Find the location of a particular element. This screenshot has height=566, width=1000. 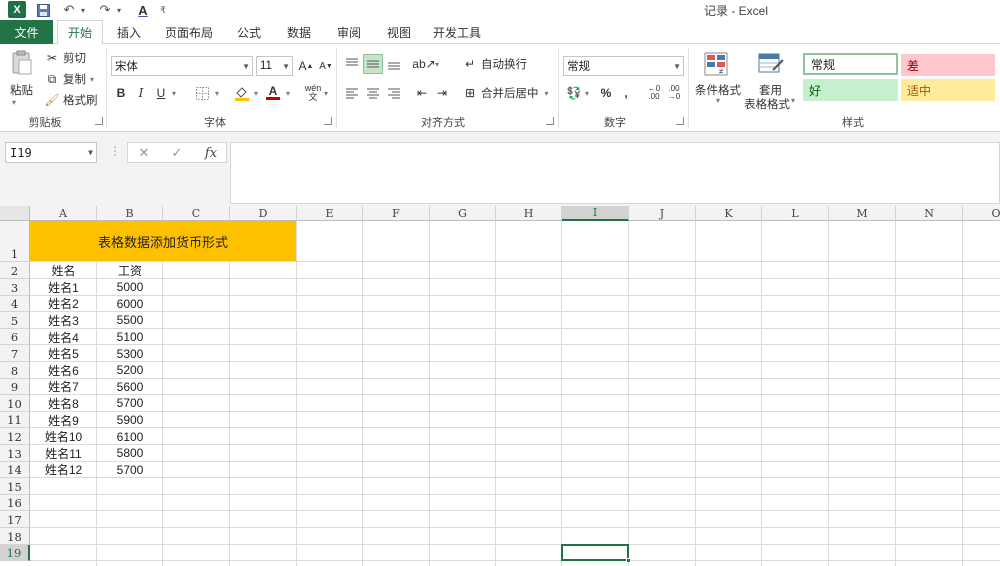

align-top-icon is located at coordinates (352, 64).